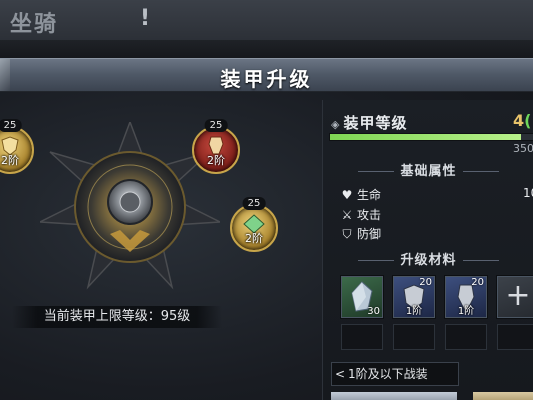 The image size is (533, 400). I want to click on attr-row-hp: ♥ 生命, so click(361, 194).